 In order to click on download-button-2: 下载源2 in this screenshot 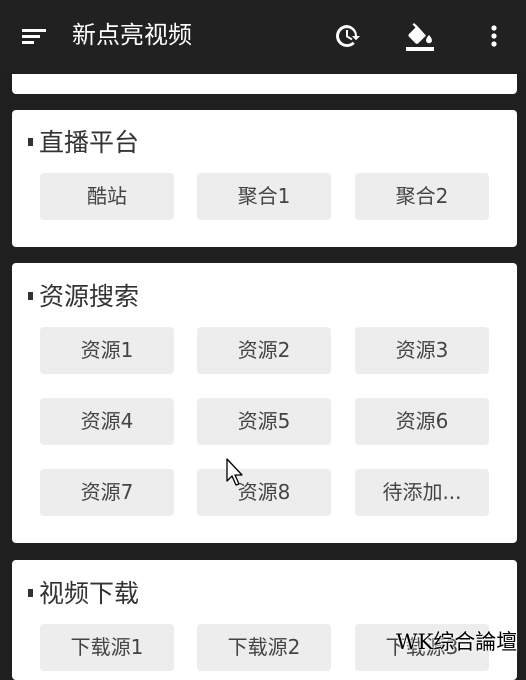, I will do `click(264, 647)`.